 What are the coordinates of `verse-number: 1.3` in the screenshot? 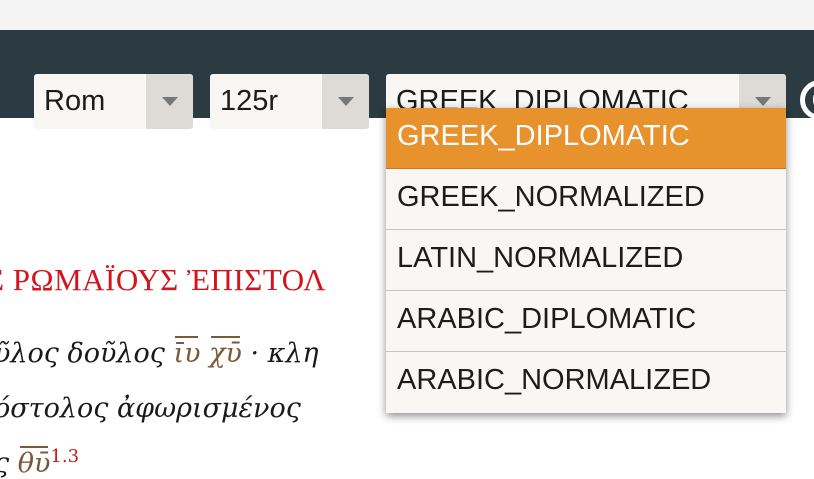 It's located at (65, 456).